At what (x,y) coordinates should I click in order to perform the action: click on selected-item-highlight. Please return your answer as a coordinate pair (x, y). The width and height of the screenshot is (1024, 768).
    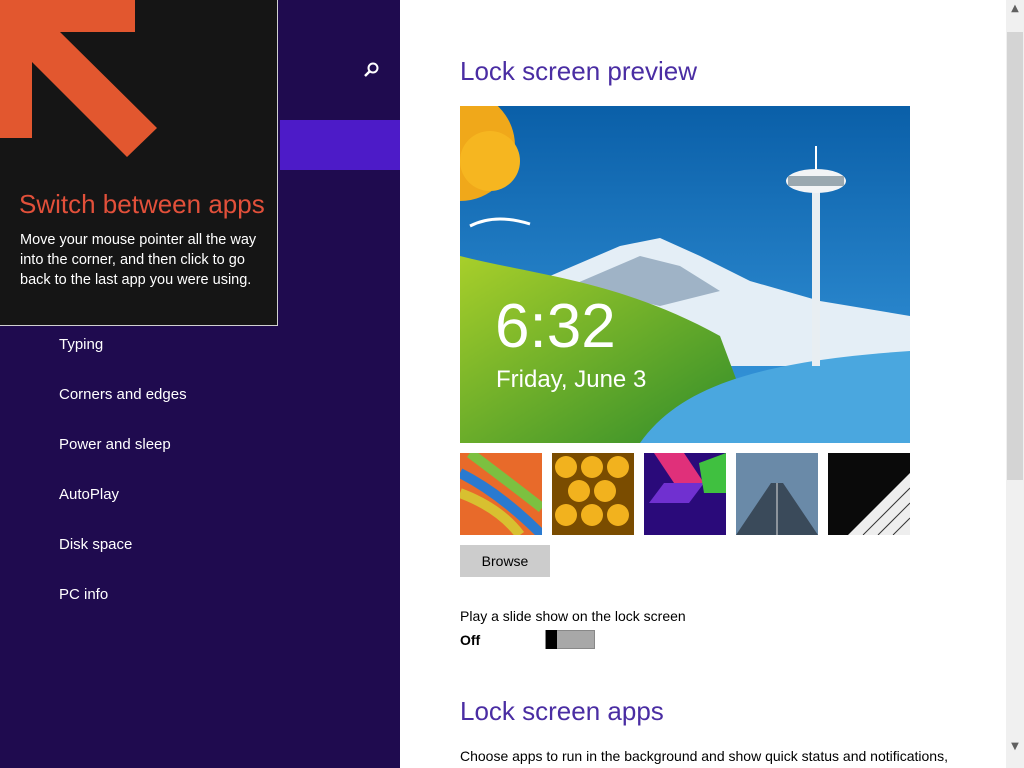
    Looking at the image, I should click on (340, 145).